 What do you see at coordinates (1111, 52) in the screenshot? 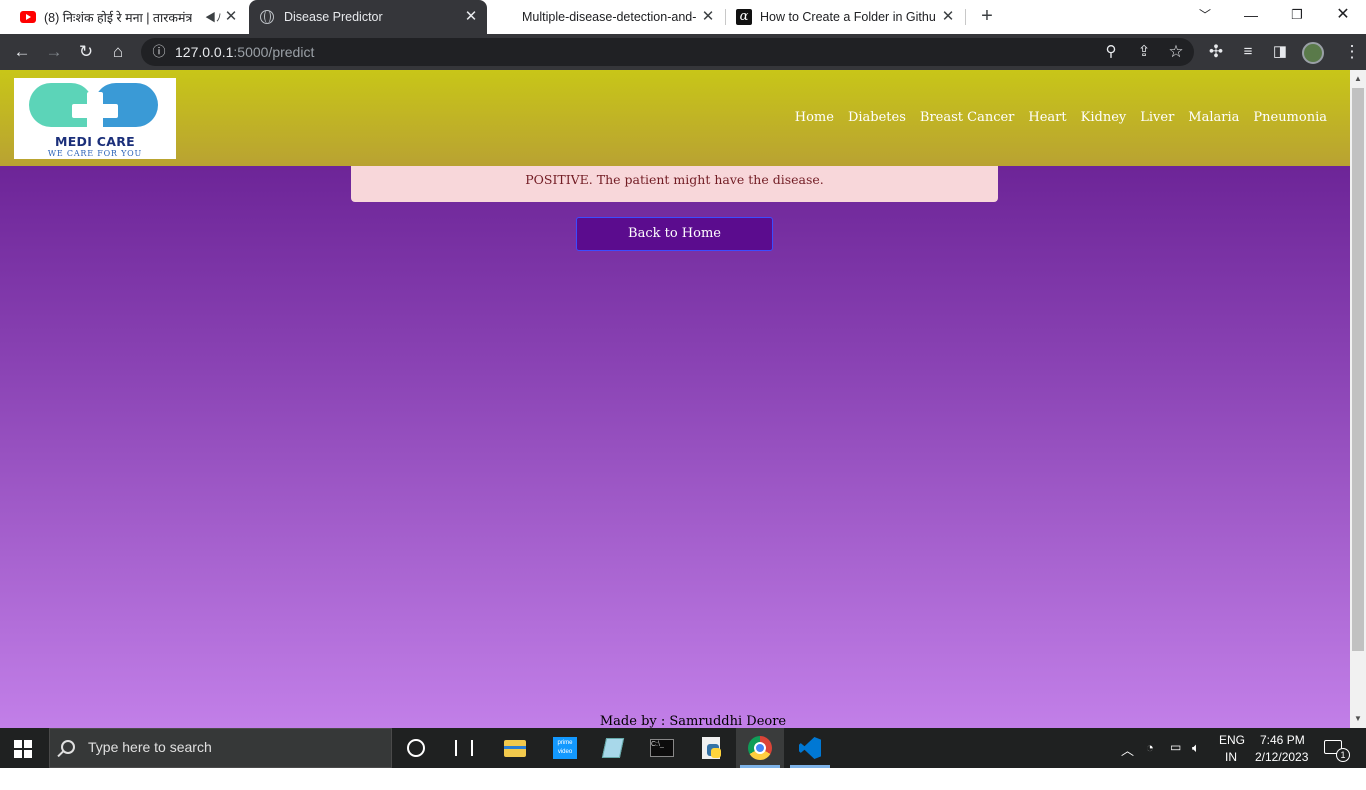
I see `zoom-icon: ⚲` at bounding box center [1111, 52].